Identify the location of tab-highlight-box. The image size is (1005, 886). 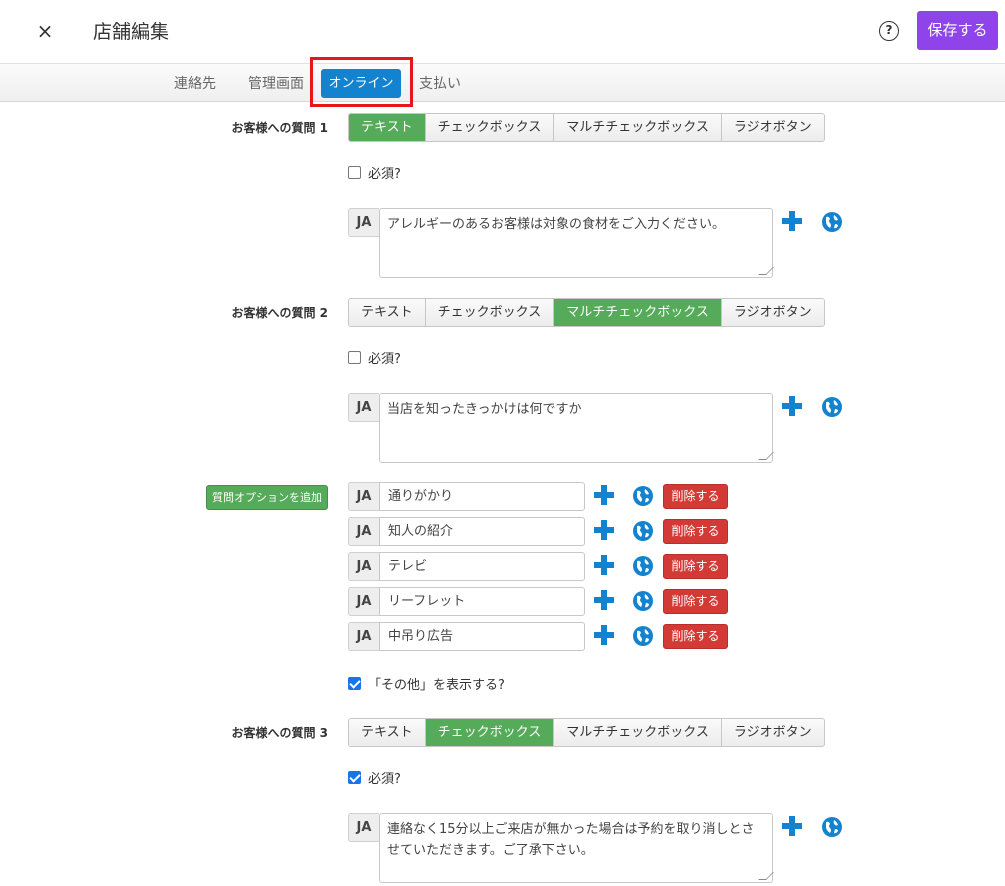
(361, 82).